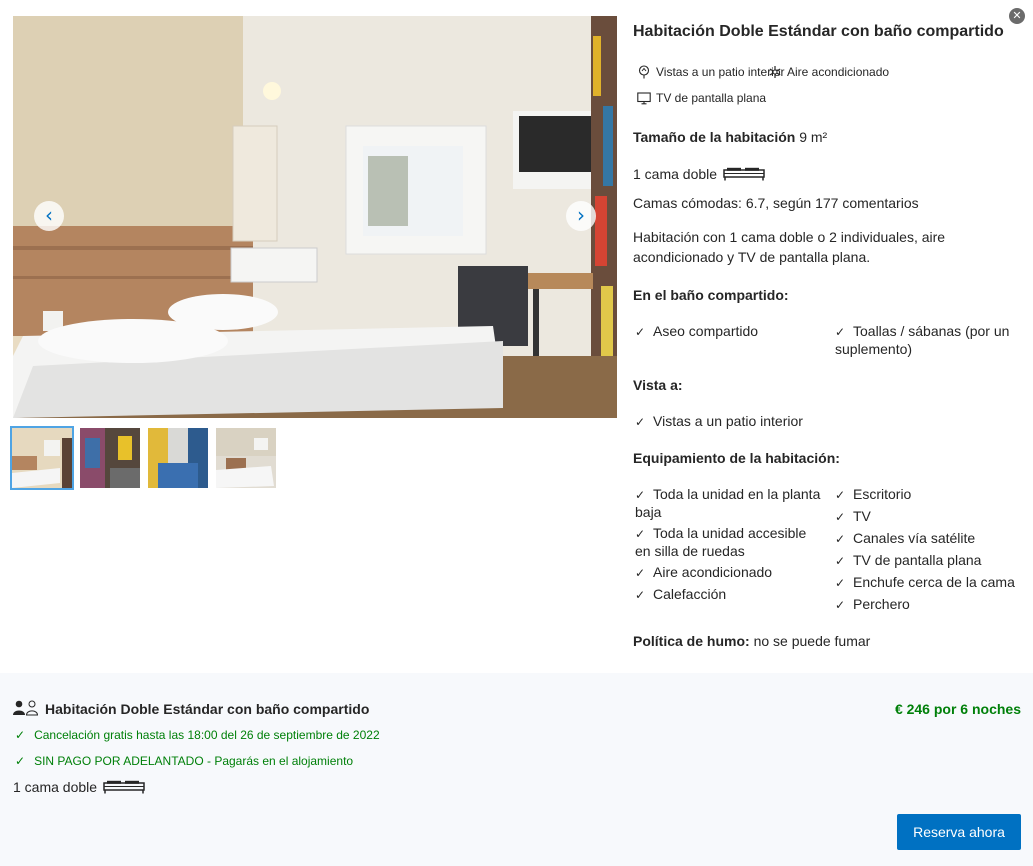 This screenshot has width=1033, height=866. I want to click on summary-bed-info: 1 cama doble, so click(79, 787).